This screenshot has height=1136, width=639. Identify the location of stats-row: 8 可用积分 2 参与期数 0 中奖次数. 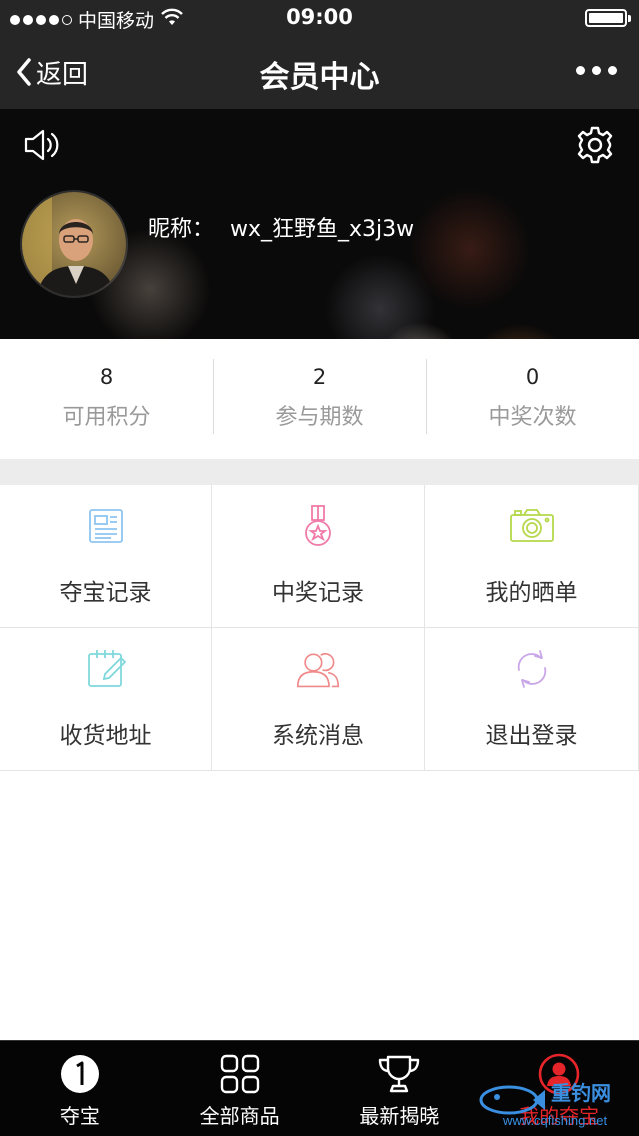
(319, 399).